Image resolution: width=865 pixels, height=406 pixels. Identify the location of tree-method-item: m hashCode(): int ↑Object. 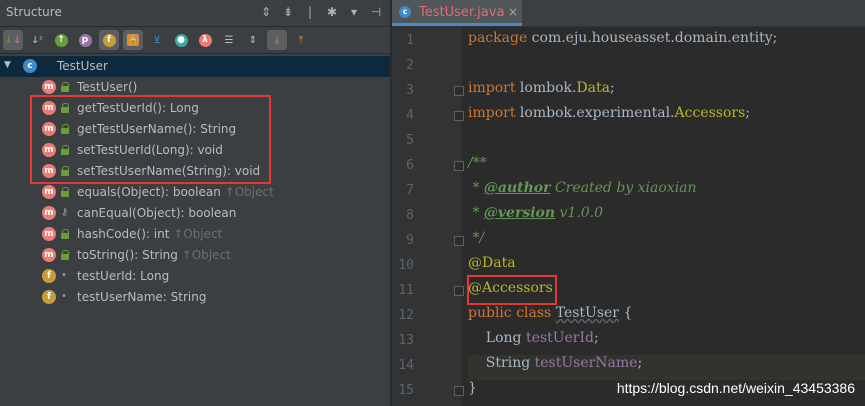
(195, 234).